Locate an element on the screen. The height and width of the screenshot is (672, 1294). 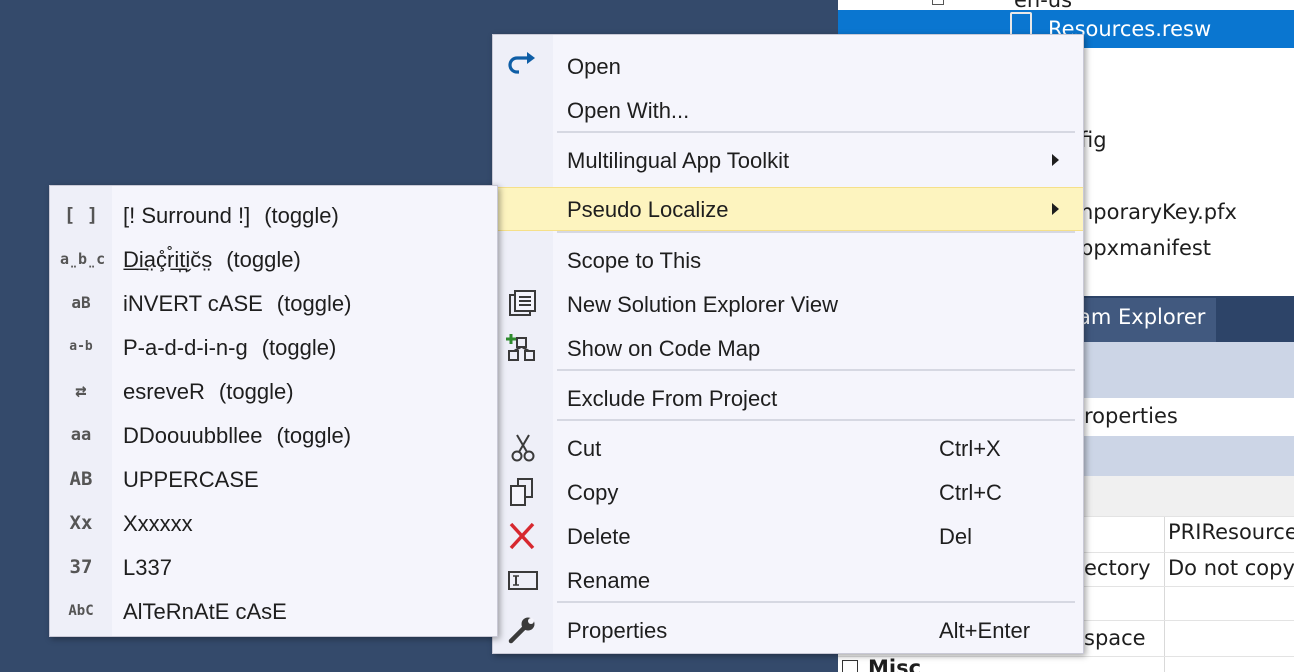
submenu-item-double: aa DDoouubbllee (toggle) is located at coordinates (273, 435).